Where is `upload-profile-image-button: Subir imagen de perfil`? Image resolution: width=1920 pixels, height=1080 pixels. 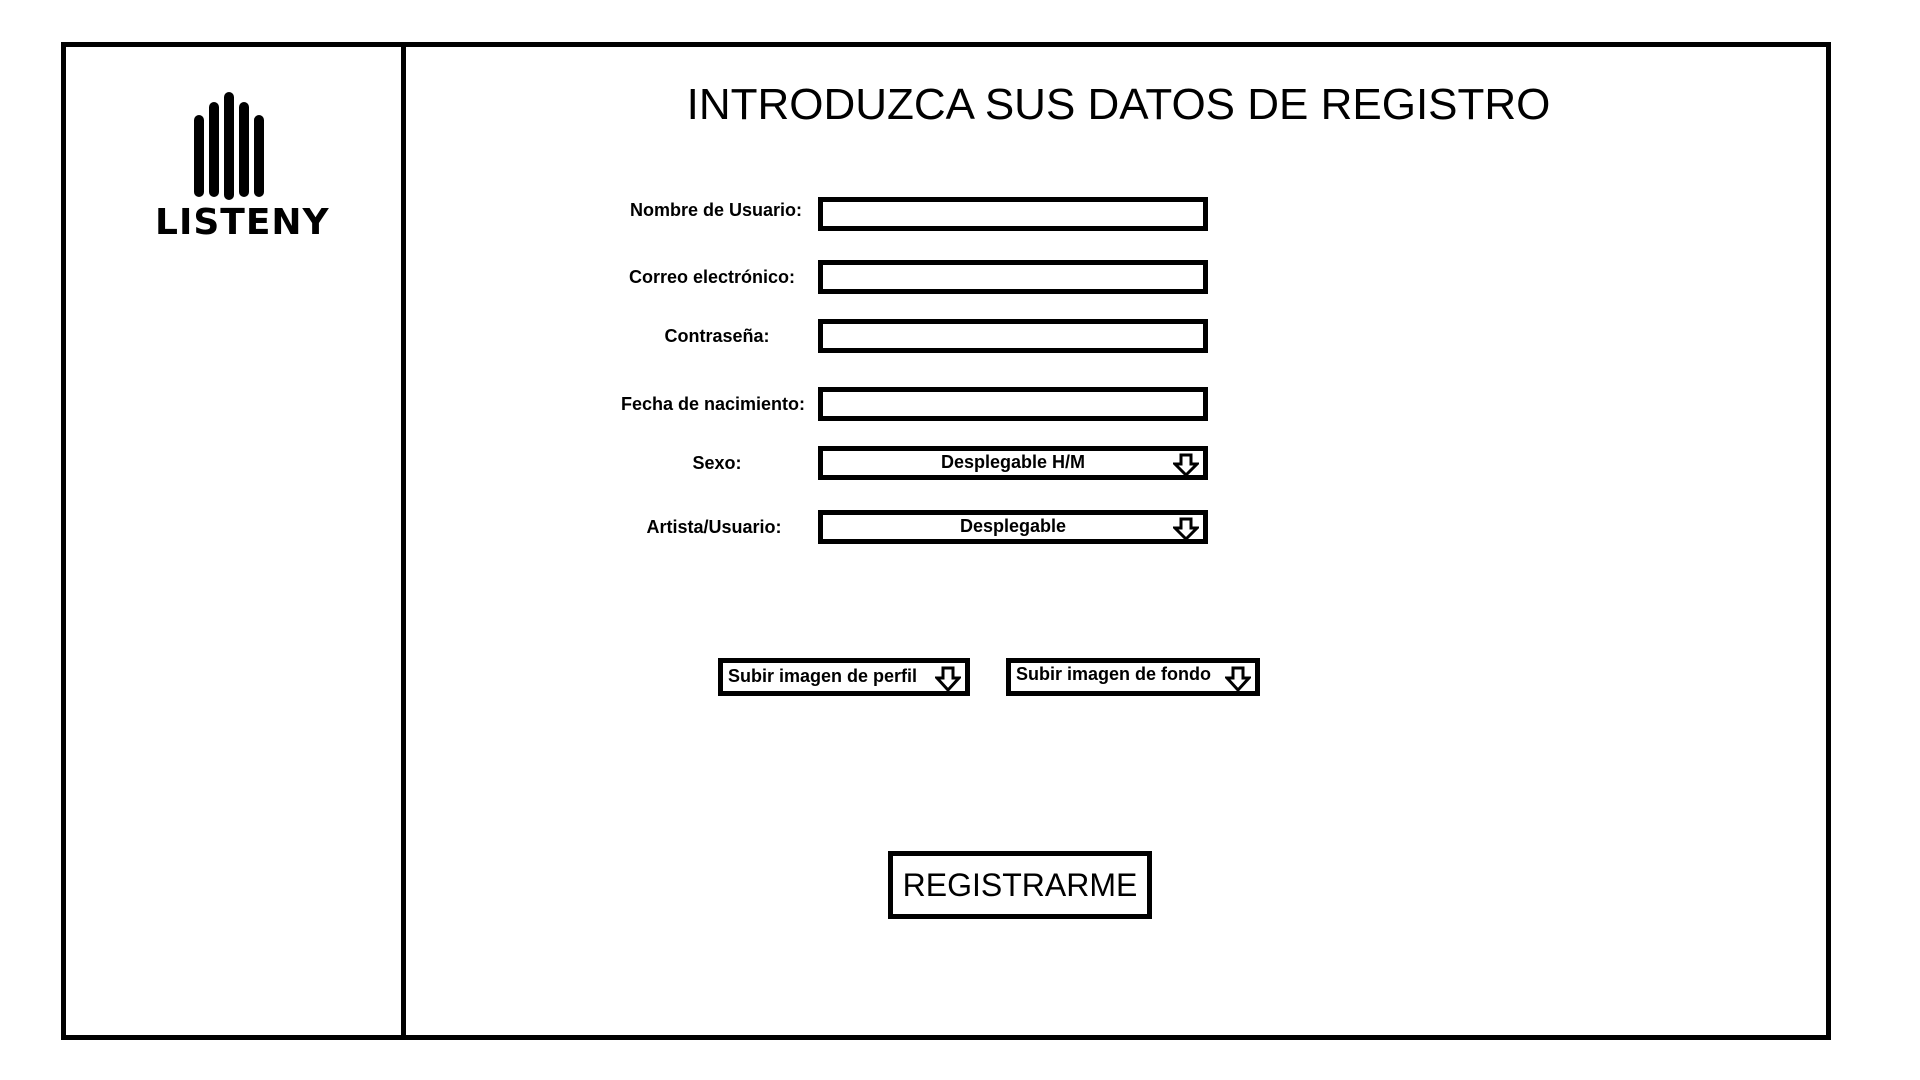 upload-profile-image-button: Subir imagen de perfil is located at coordinates (844, 677).